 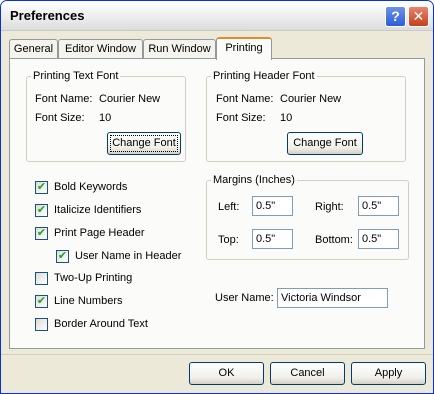 I want to click on ok-button: OK, so click(x=226, y=373).